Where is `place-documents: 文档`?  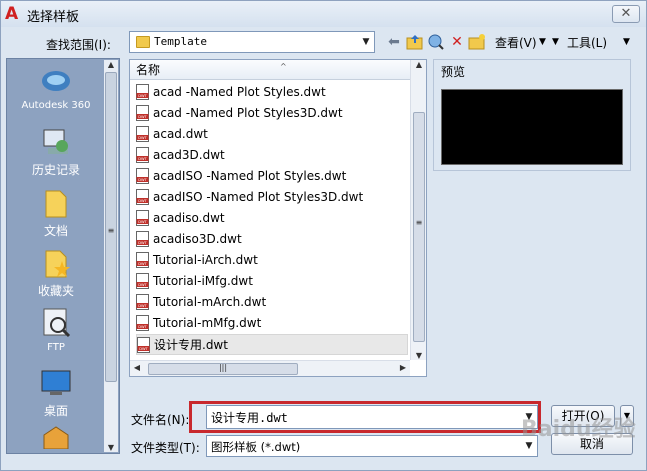
place-documents: 文档 is located at coordinates (56, 213).